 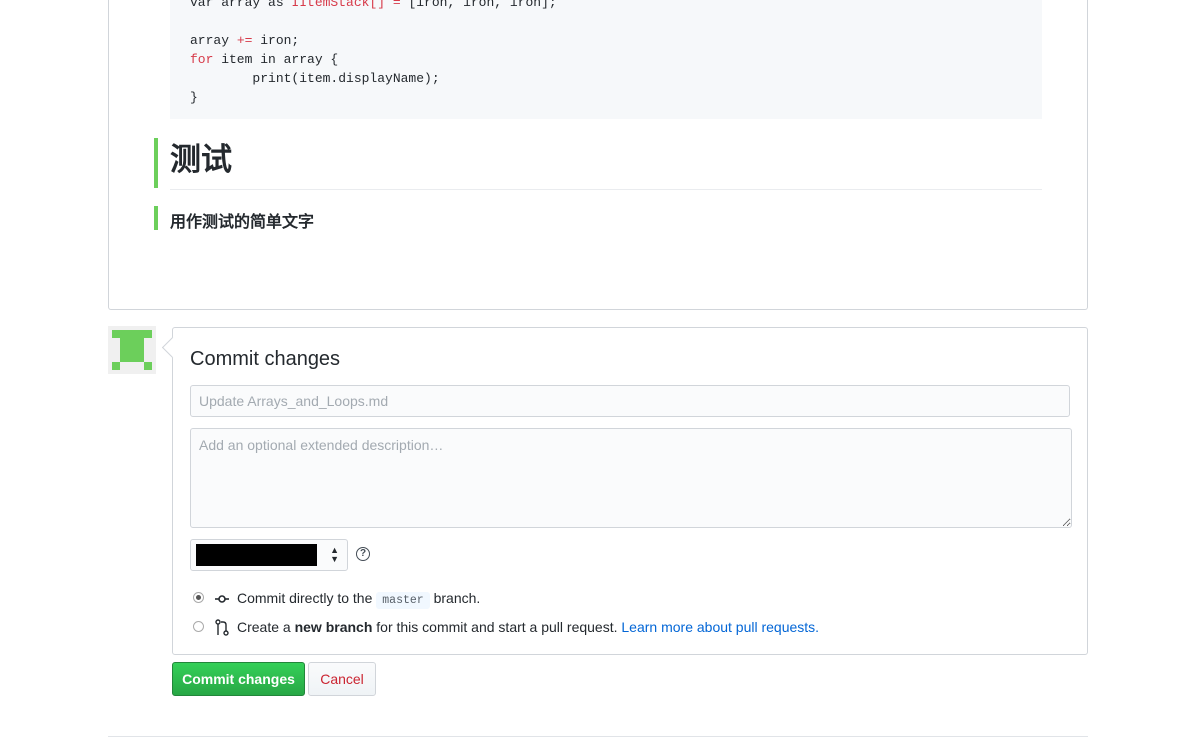 I want to click on pull-requests-help-link: Learn more about pull requests., so click(x=720, y=627).